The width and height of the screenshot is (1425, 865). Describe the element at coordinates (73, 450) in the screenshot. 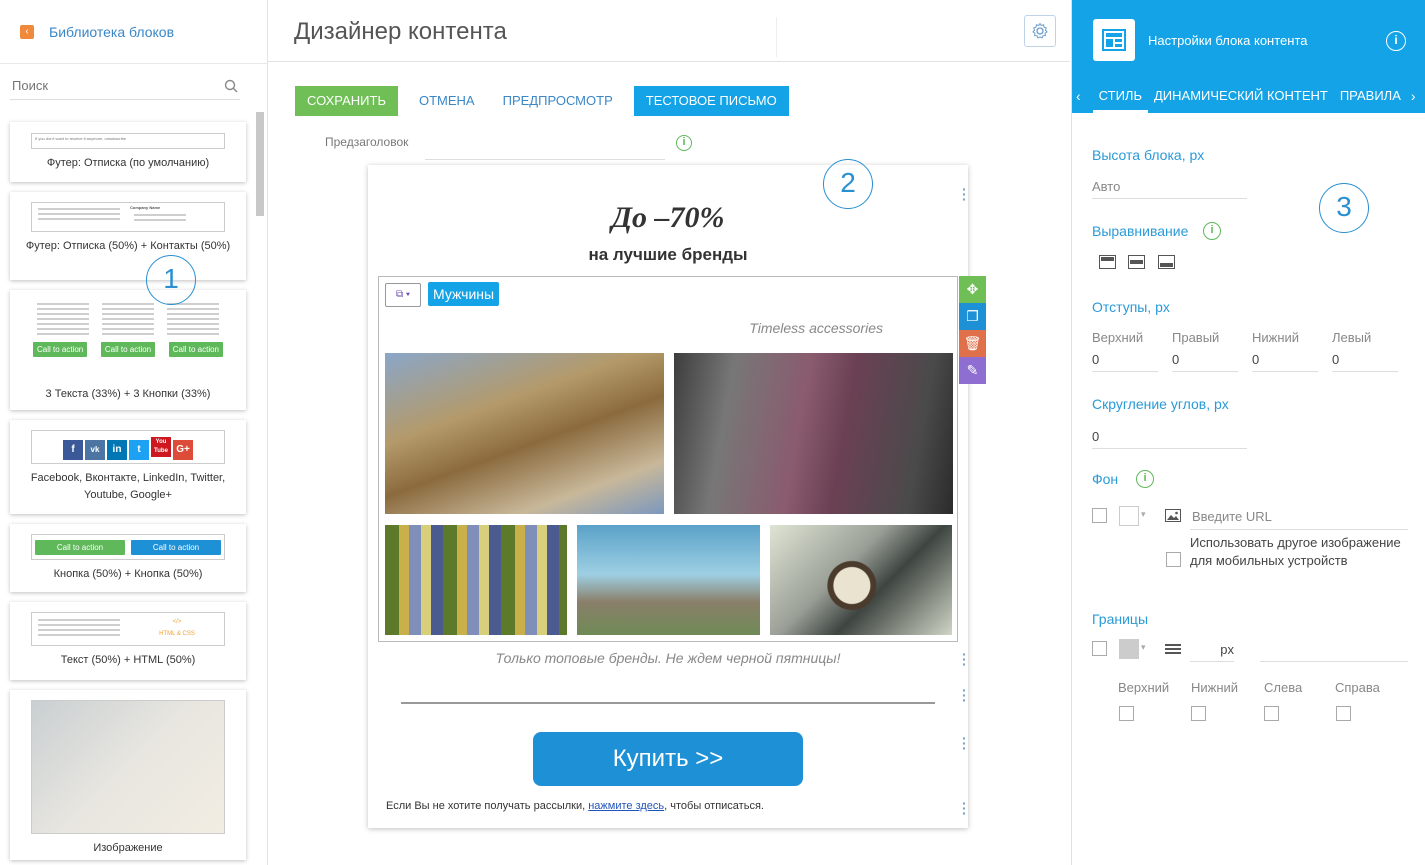

I see `facebook-icon: f` at that location.